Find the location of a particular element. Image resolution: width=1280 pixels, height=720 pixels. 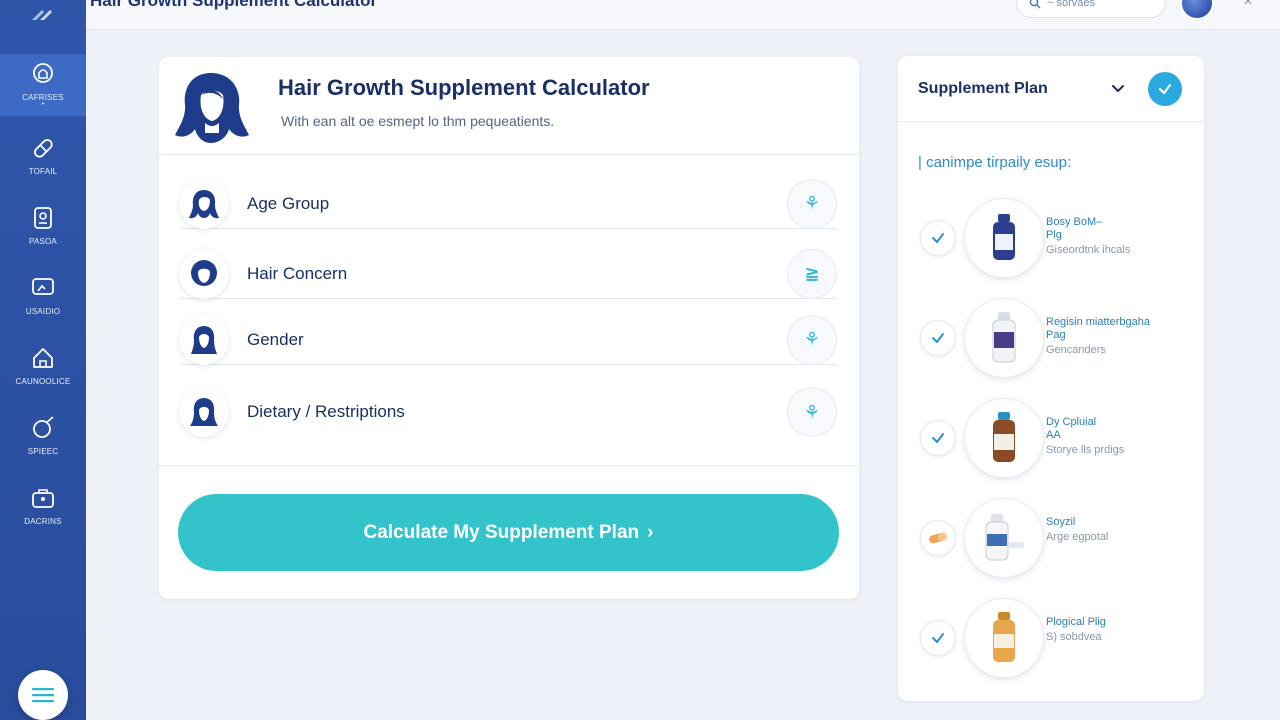

field-select-button: ≧ is located at coordinates (812, 273).